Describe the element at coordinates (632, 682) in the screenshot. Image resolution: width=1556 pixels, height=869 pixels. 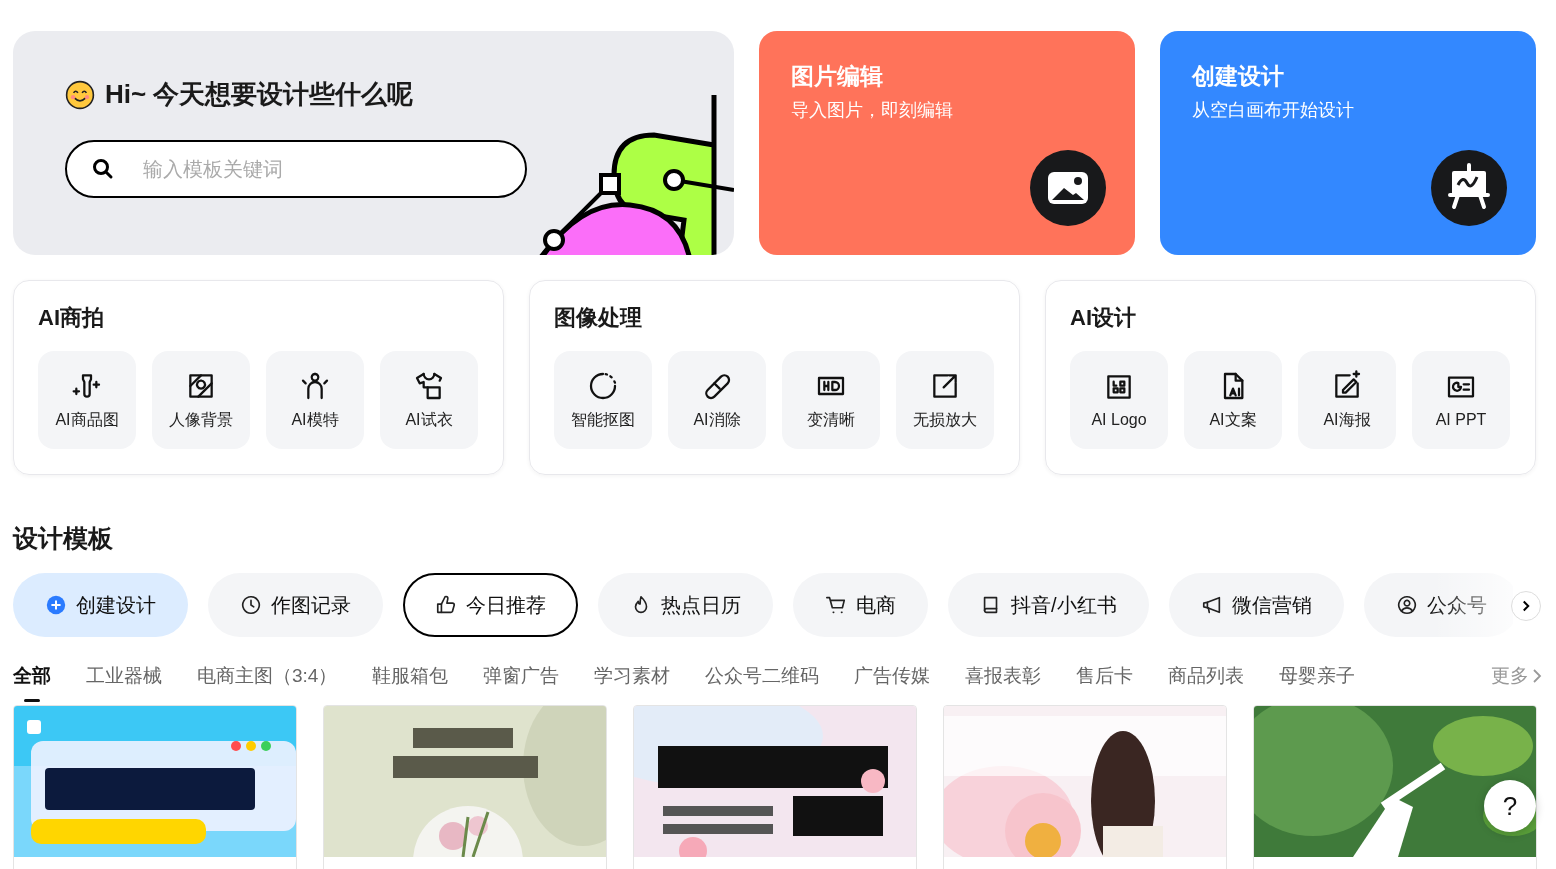
I see `category-tab: 学习素材` at that location.